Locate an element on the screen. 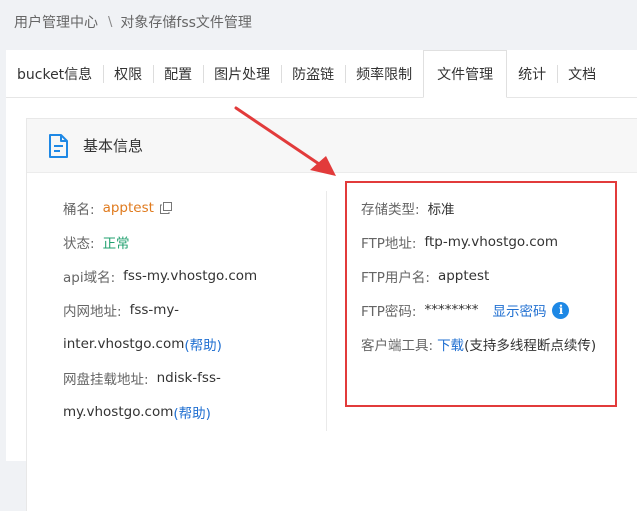 The height and width of the screenshot is (511, 637). tab-file-management: 文件管理 is located at coordinates (465, 74).